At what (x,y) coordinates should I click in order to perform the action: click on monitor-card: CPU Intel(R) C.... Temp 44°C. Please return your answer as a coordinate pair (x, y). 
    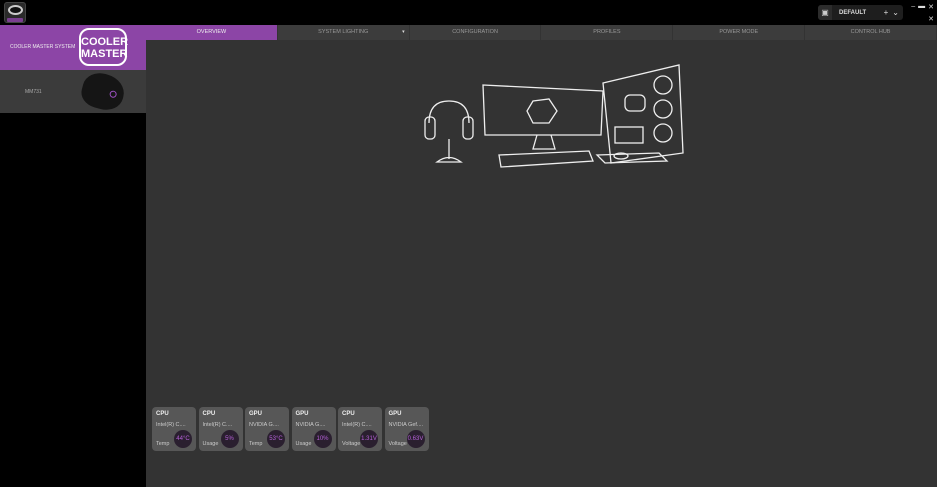
    Looking at the image, I should click on (174, 429).